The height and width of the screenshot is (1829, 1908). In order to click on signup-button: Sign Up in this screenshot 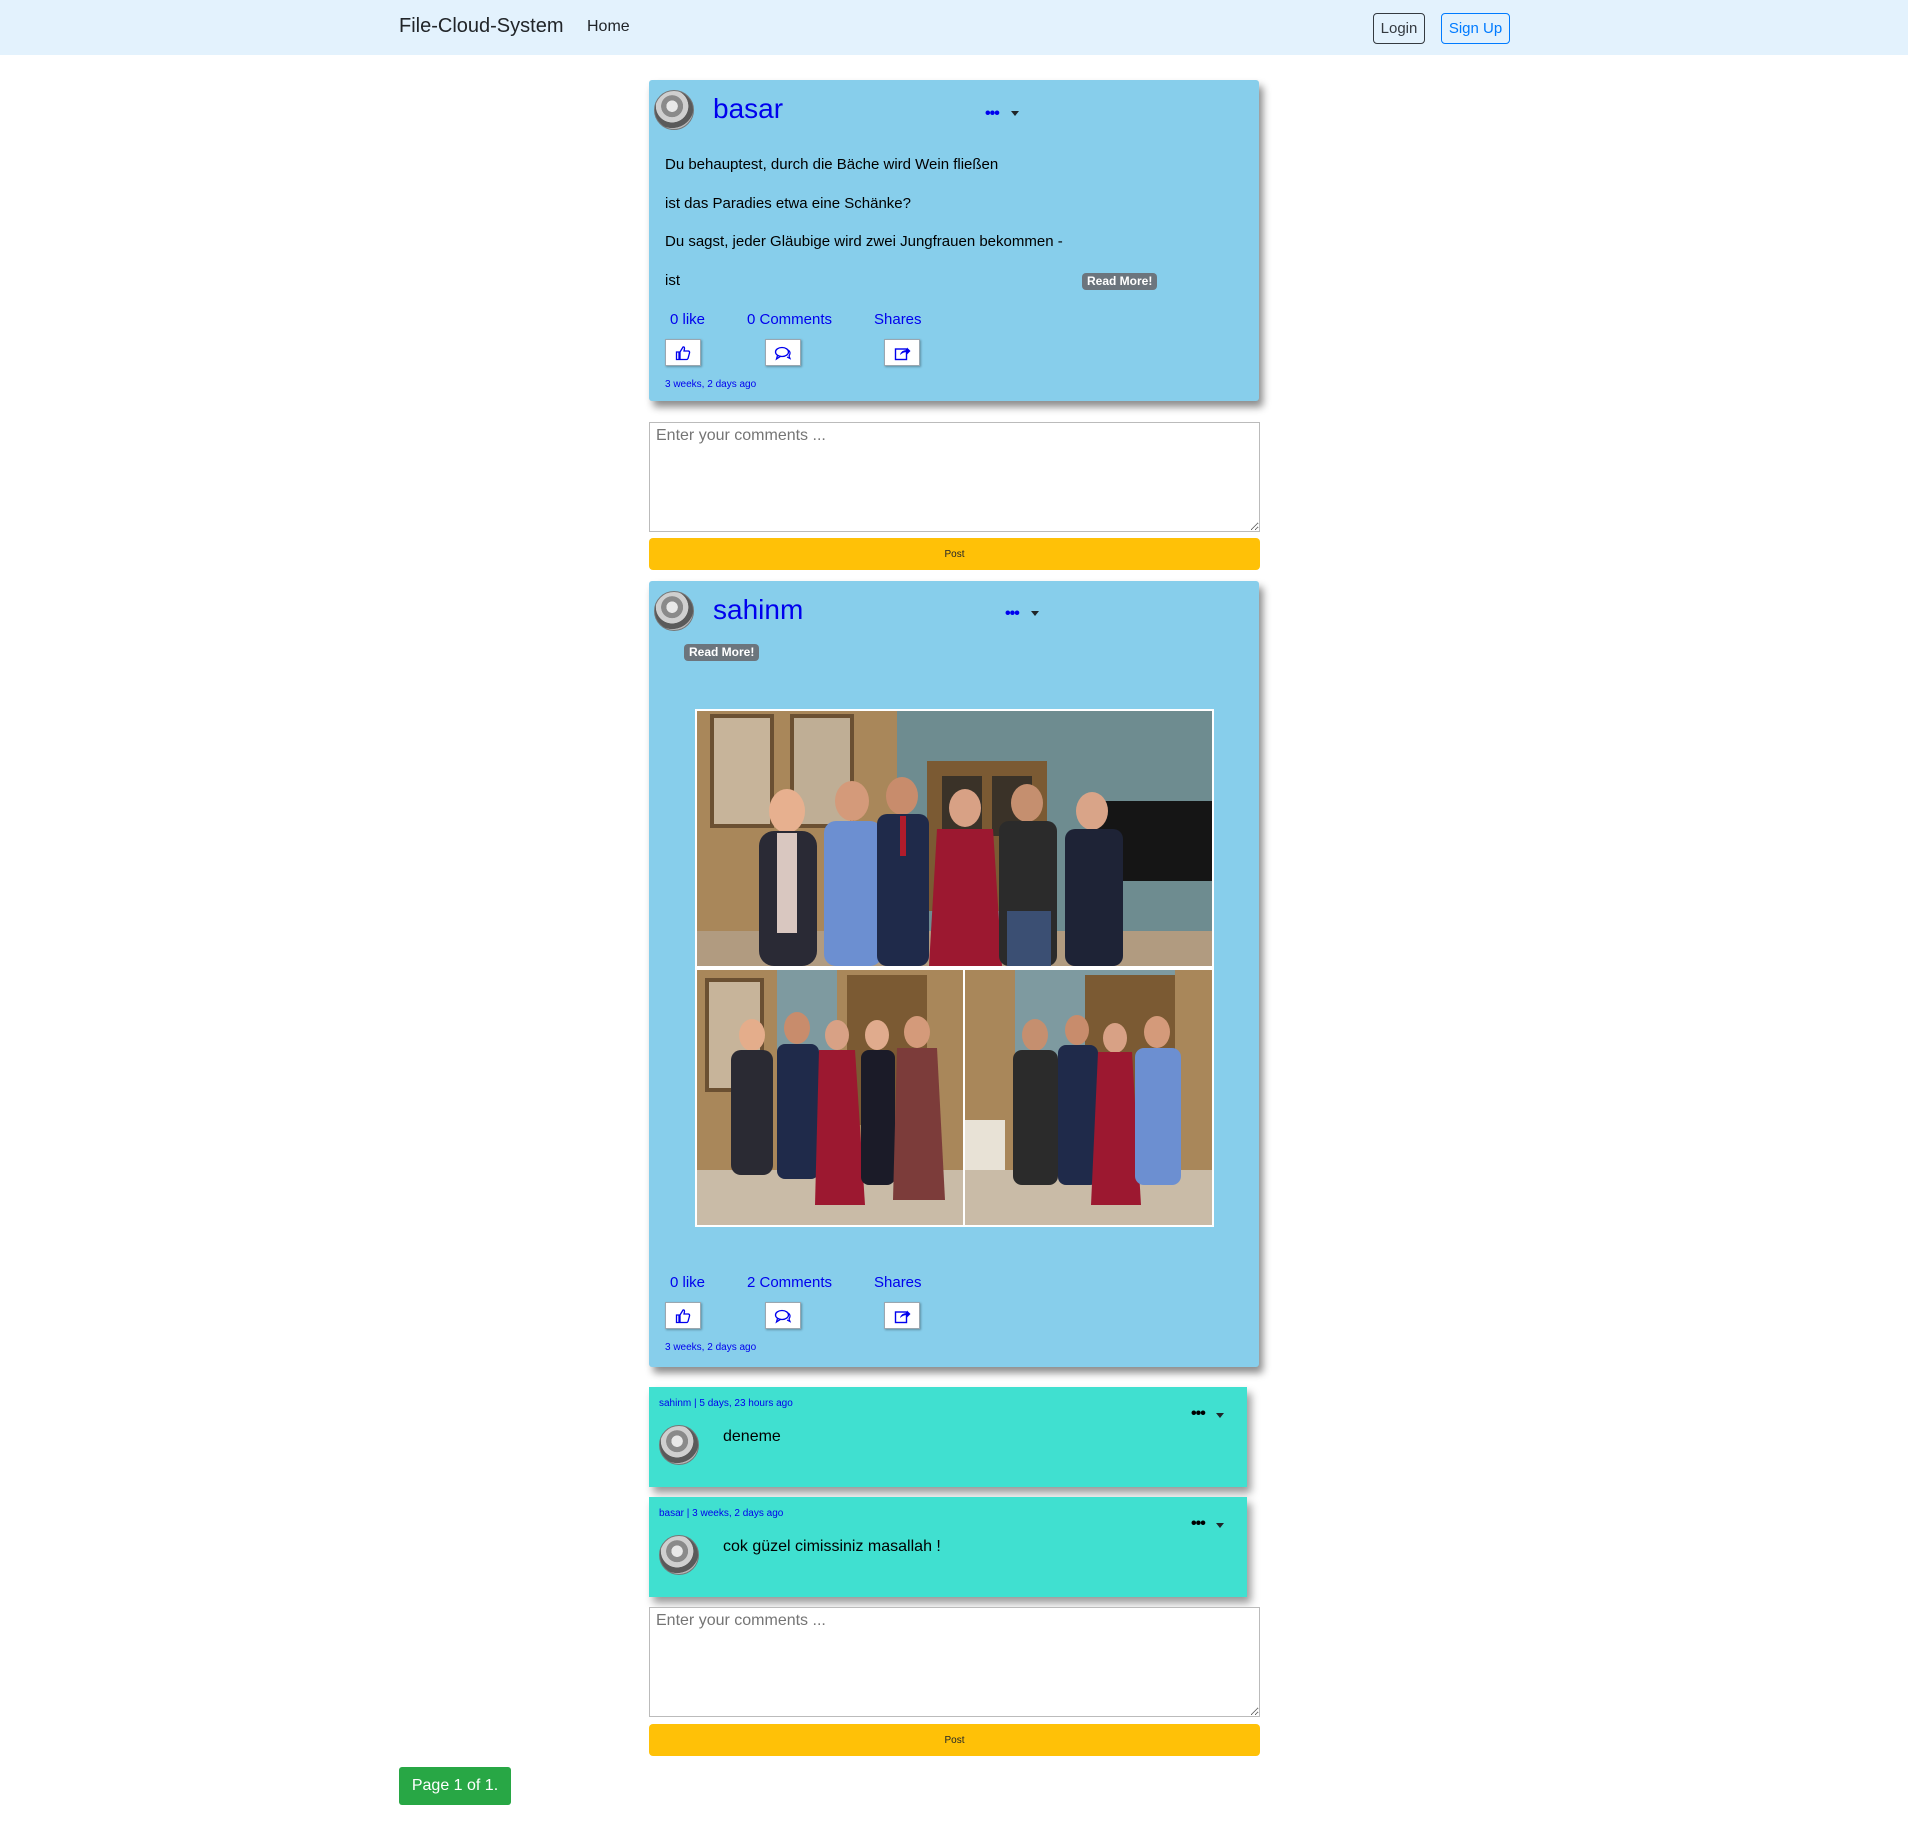, I will do `click(1475, 28)`.